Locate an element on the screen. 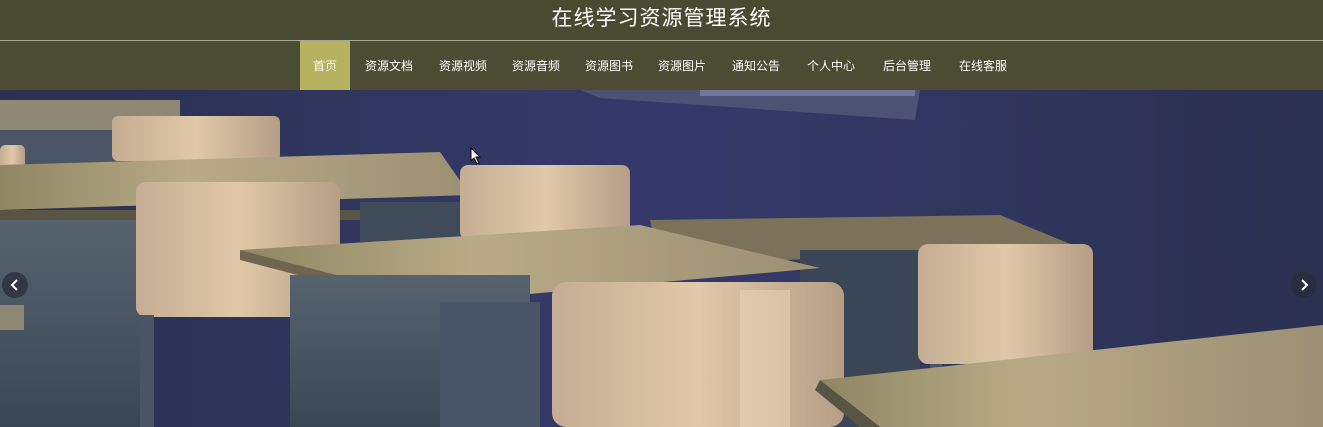 This screenshot has width=1323, height=427. site-title: 在线学习资源管理系统 is located at coordinates (661, 18).